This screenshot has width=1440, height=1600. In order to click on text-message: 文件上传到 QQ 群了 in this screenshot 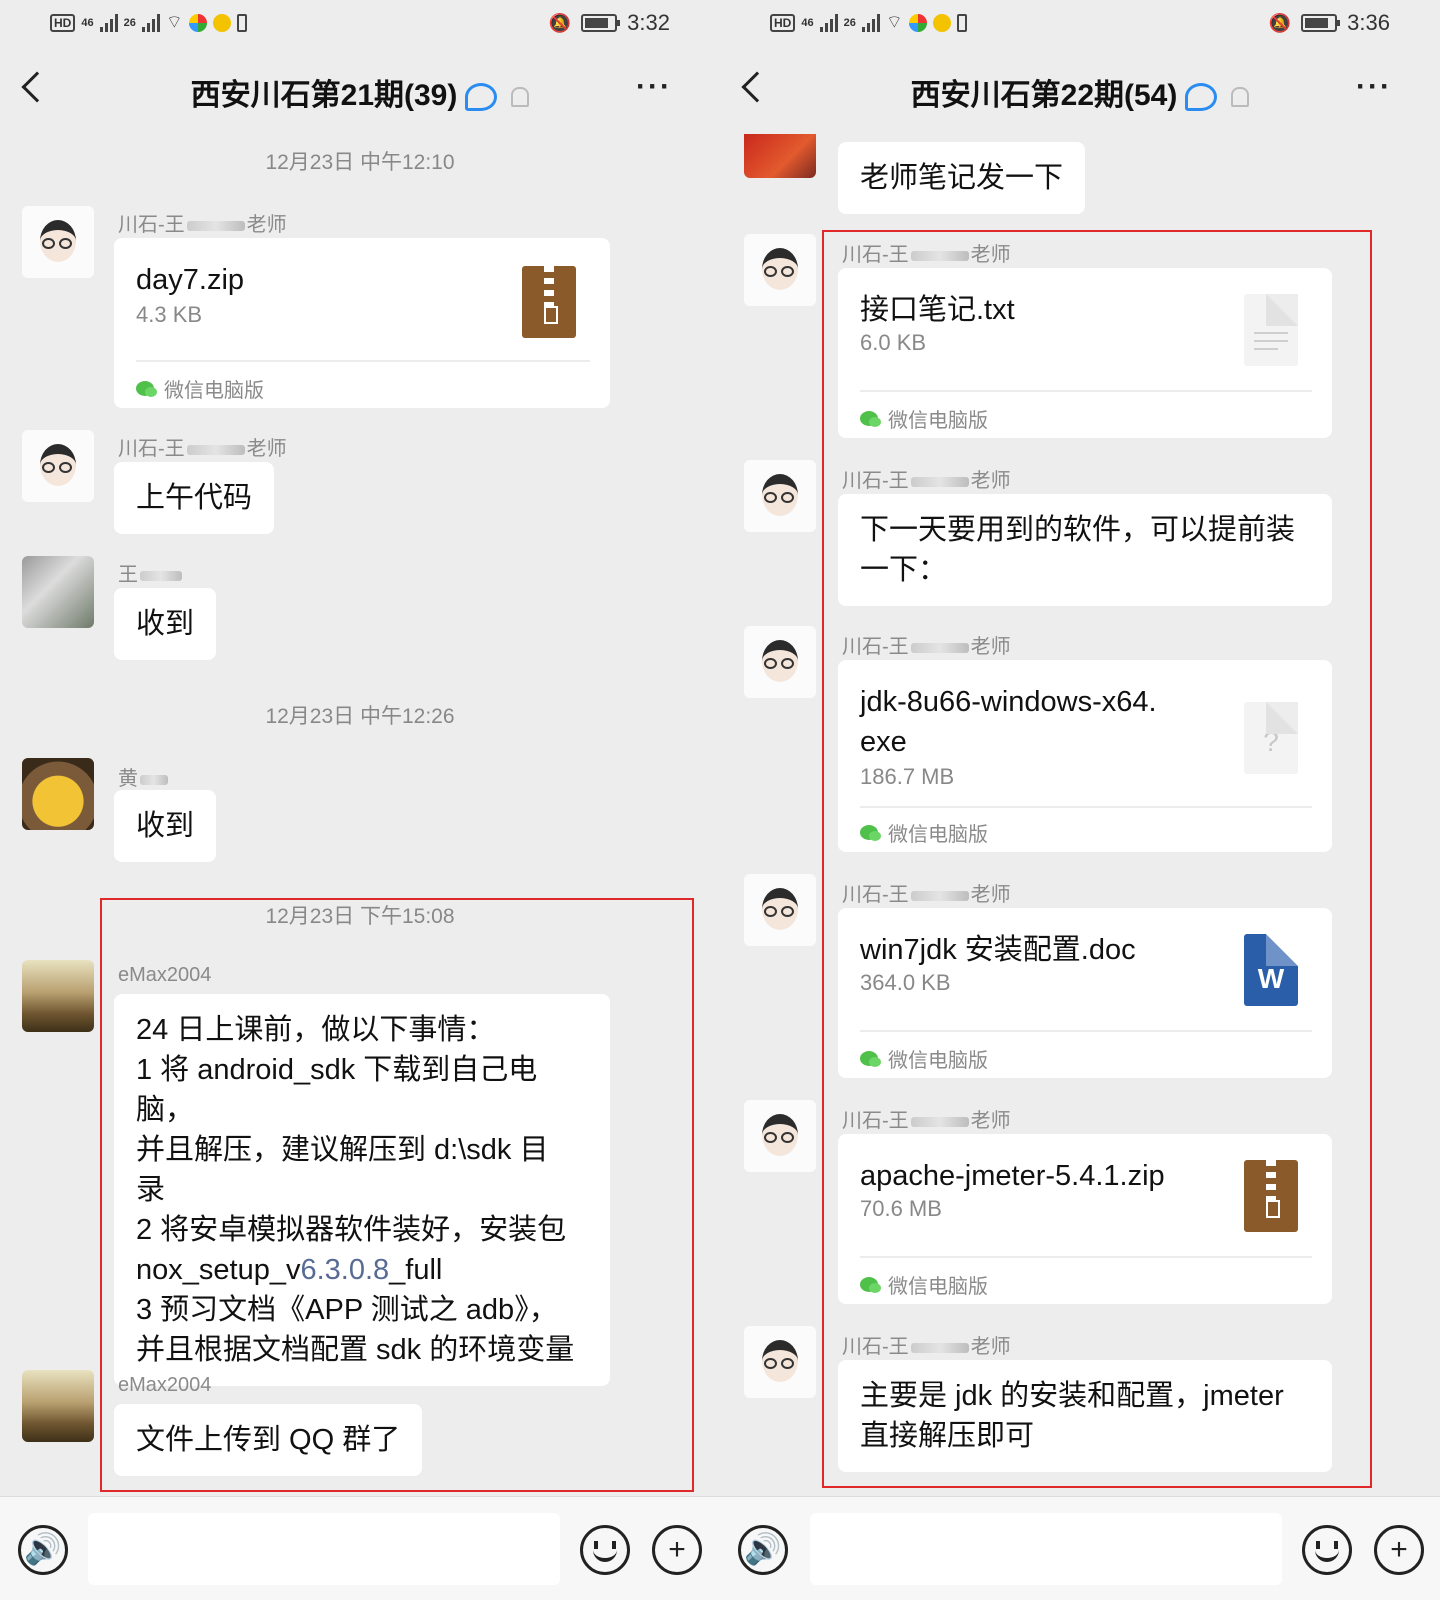, I will do `click(268, 1440)`.